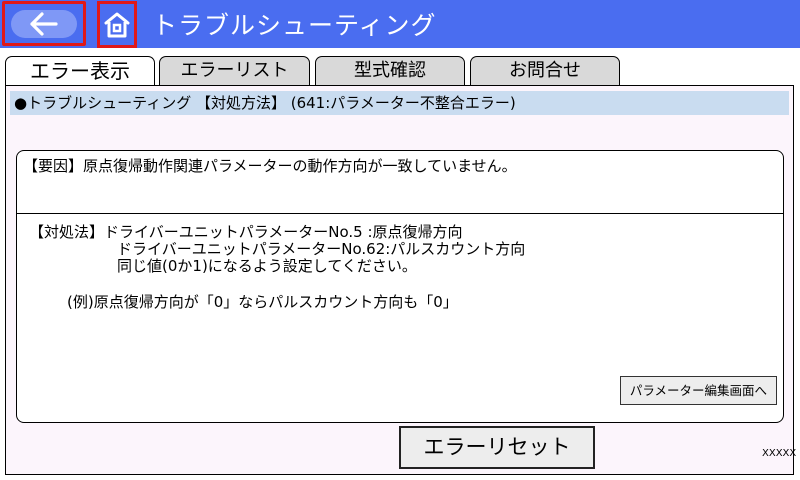  I want to click on parameter-edit-button: パラメーター編集画面へ, so click(698, 390).